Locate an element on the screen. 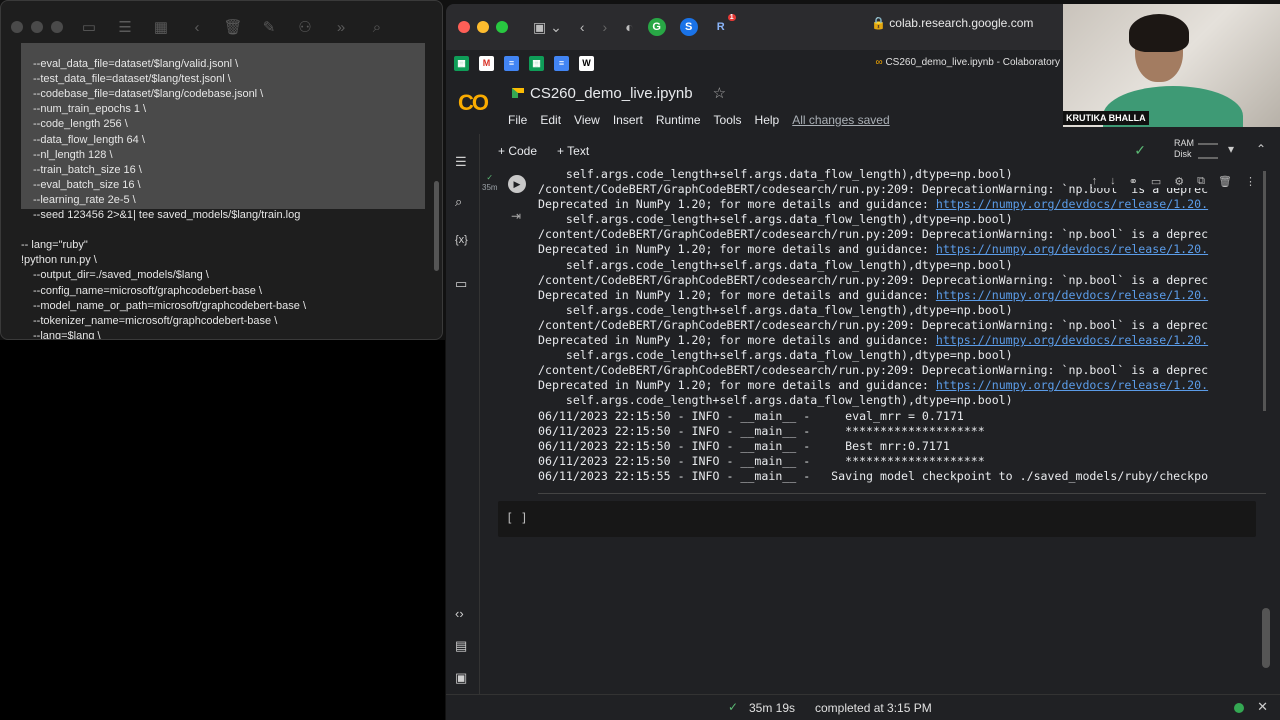 Image resolution: width=1280 pixels, height=720 pixels. grid-icon: ▦ is located at coordinates (161, 27).